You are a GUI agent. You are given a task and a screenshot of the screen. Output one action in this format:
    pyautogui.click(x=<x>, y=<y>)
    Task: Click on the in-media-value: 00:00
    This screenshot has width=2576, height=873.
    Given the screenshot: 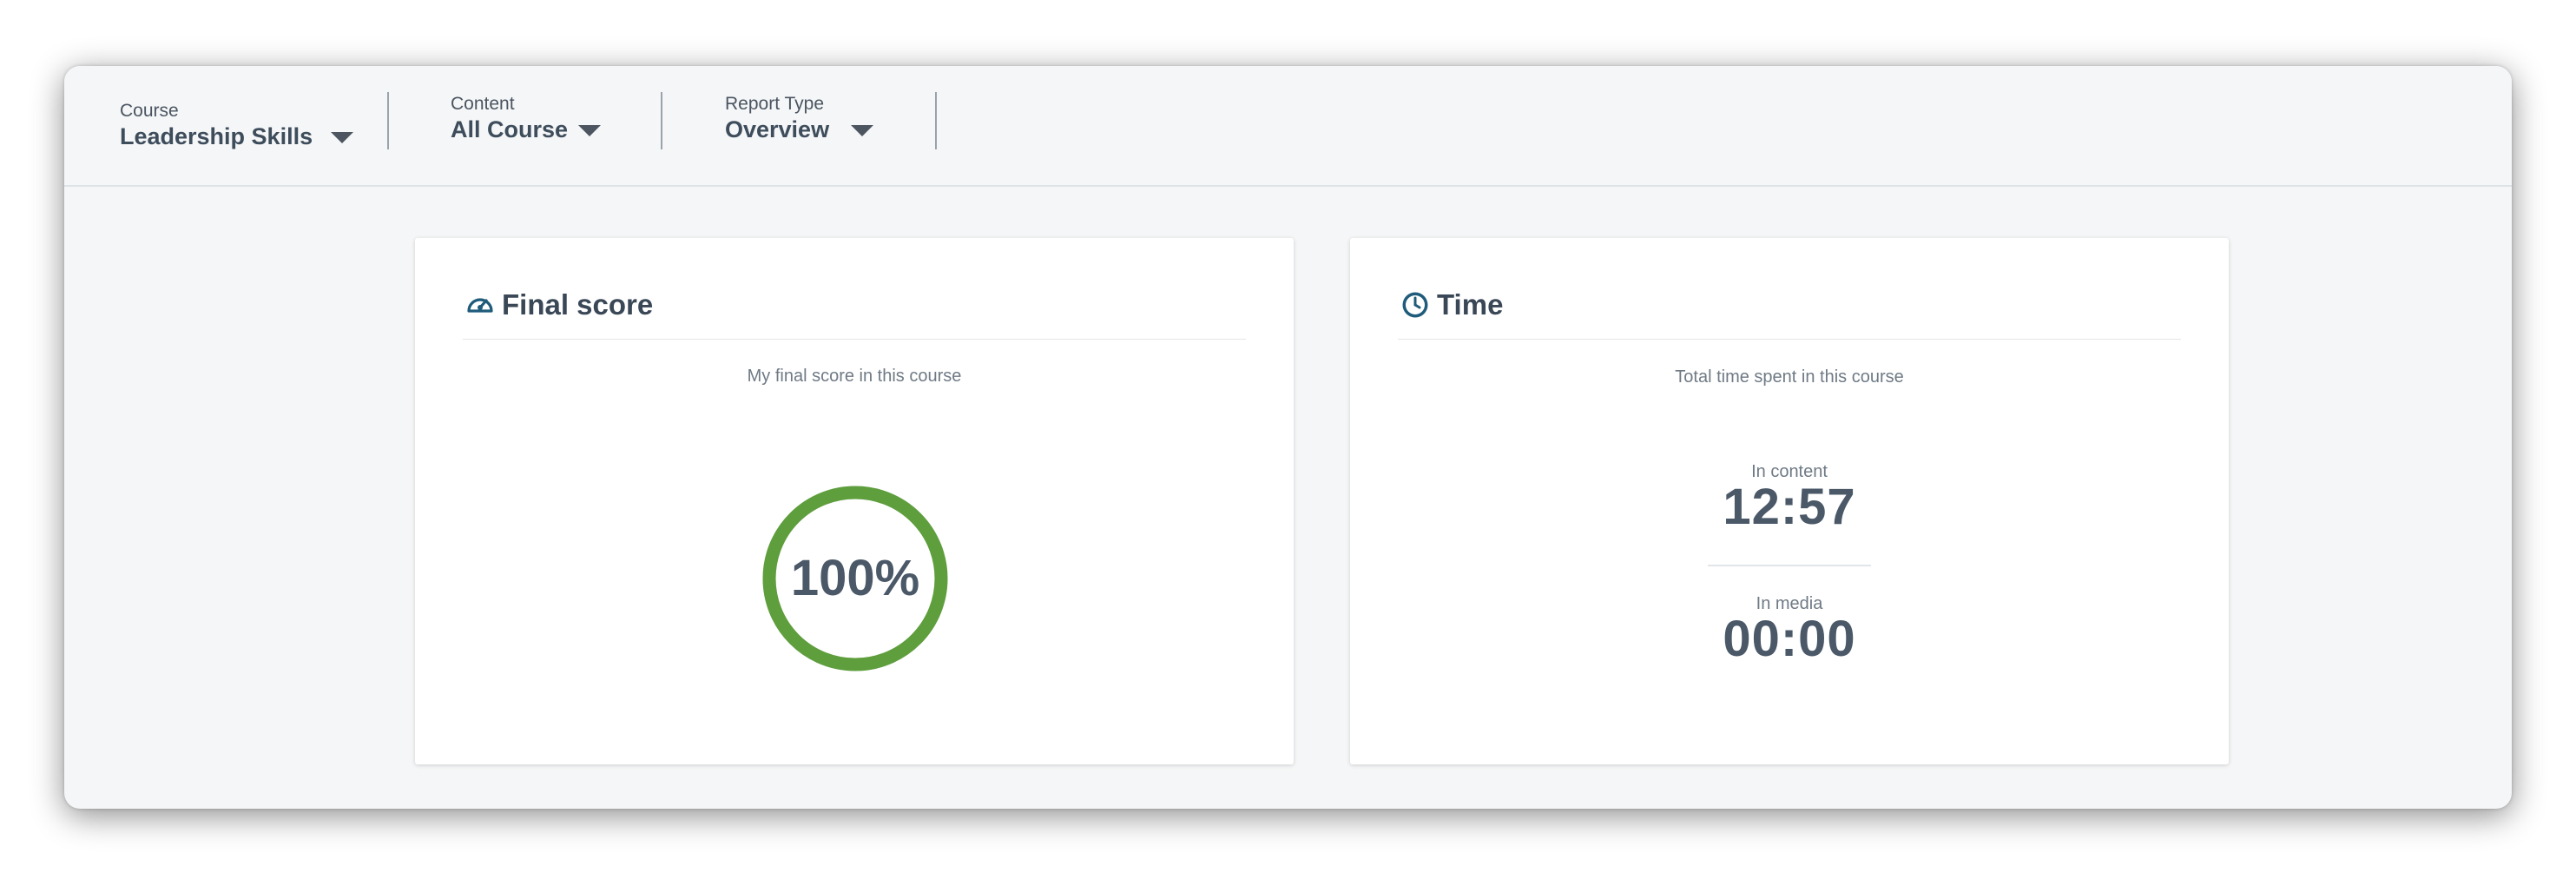 What is the action you would take?
    pyautogui.click(x=1789, y=639)
    